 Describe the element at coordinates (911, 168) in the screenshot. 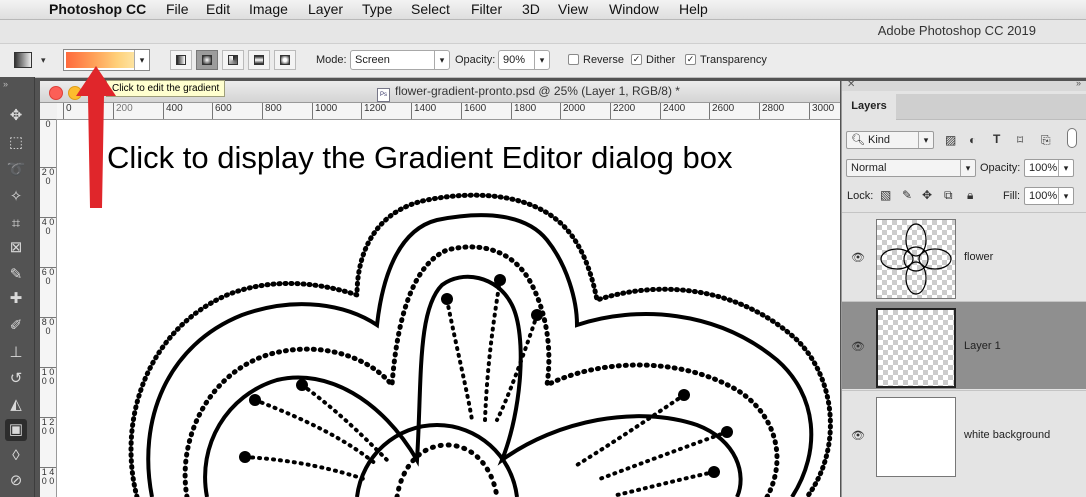

I see `blend-mode-select: Normal ▾` at that location.